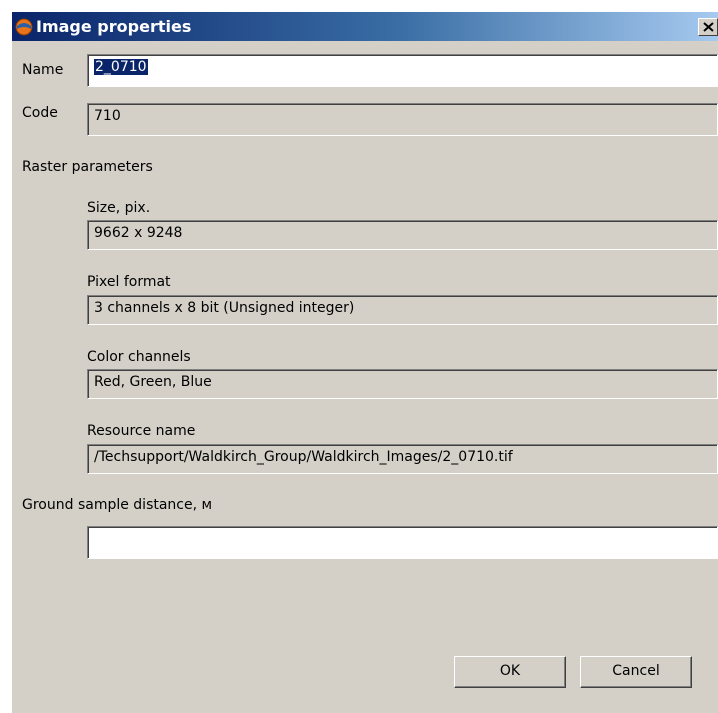  I want to click on close-button, so click(708, 27).